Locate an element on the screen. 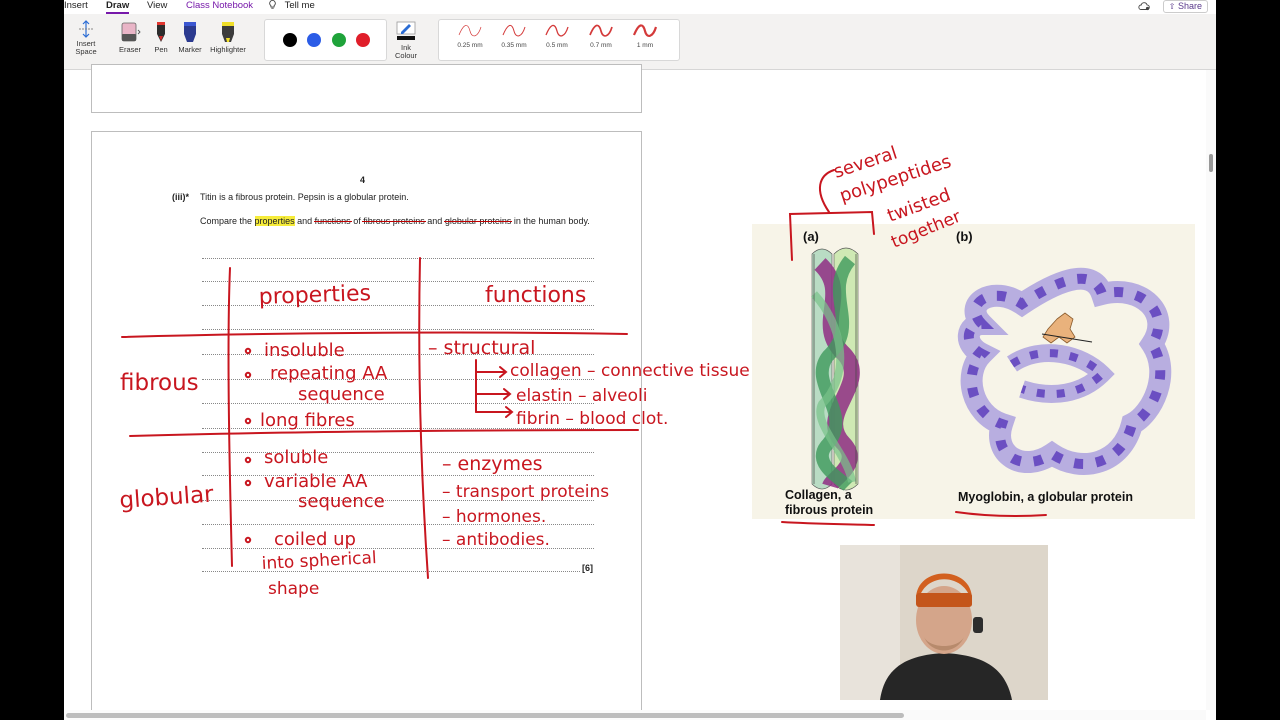 The width and height of the screenshot is (1280, 720). thickness-label: 0.7 mm is located at coordinates (601, 45).